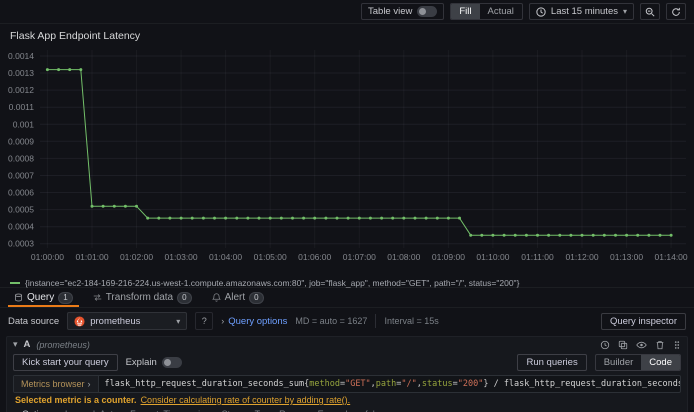  What do you see at coordinates (56, 384) in the screenshot?
I see `metrics-browser-button: Metrics browser ›` at bounding box center [56, 384].